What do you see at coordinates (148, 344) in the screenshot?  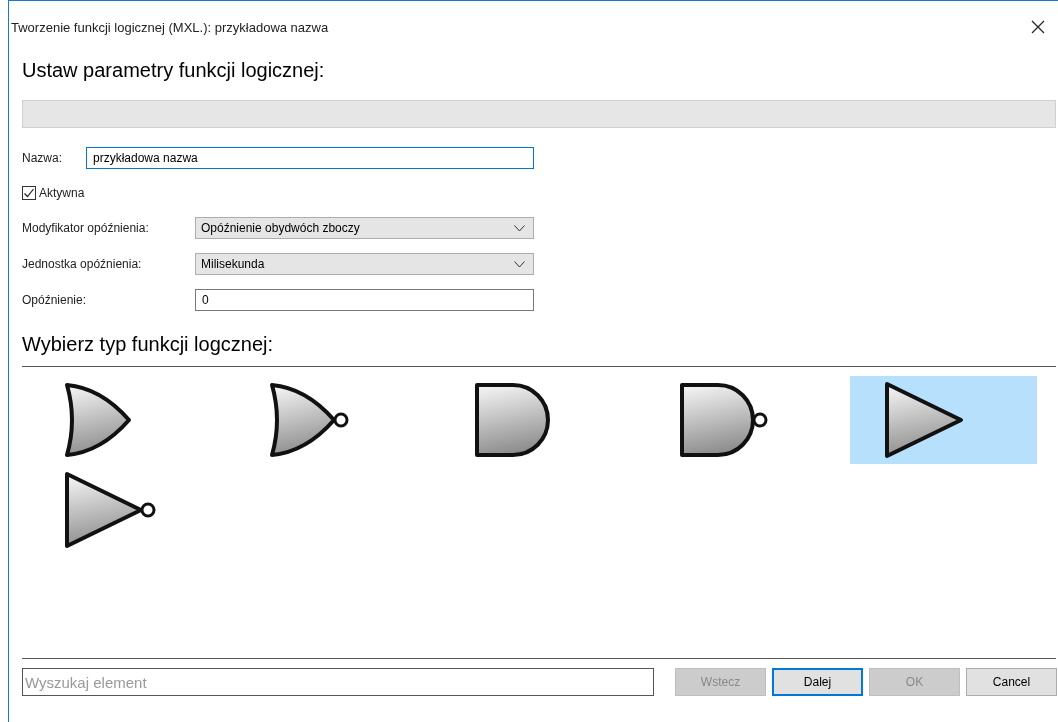 I see `section-heading: Wybierz typ funkcji logcznej:` at bounding box center [148, 344].